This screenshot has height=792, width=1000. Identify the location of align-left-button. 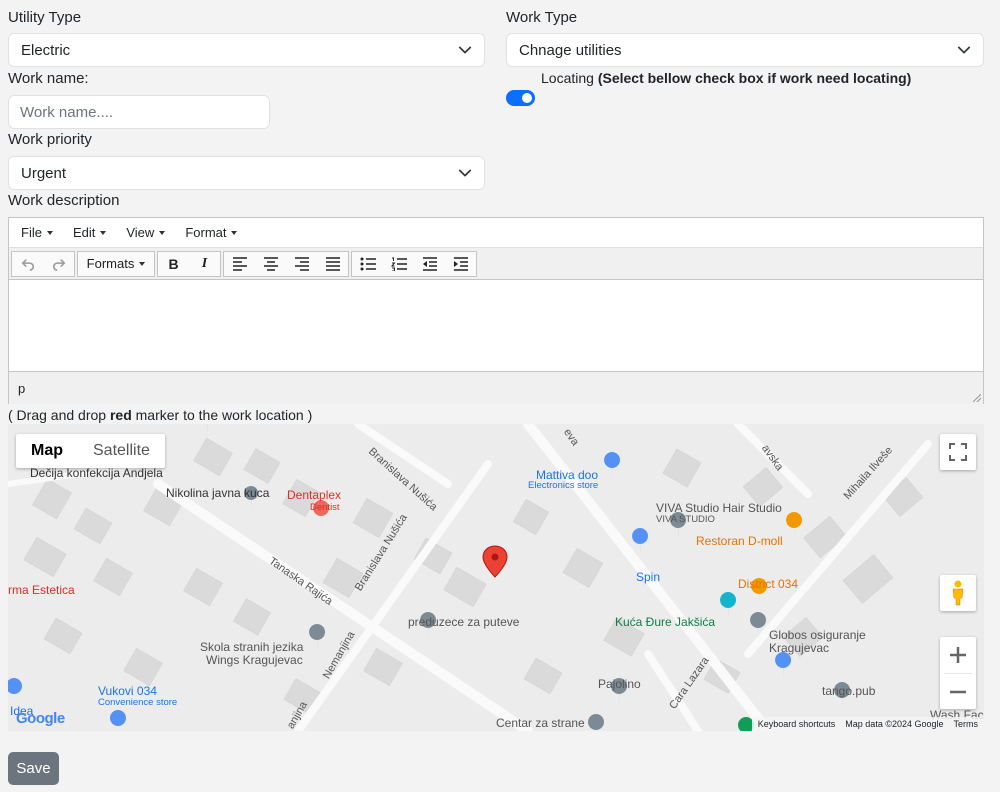
(239, 264).